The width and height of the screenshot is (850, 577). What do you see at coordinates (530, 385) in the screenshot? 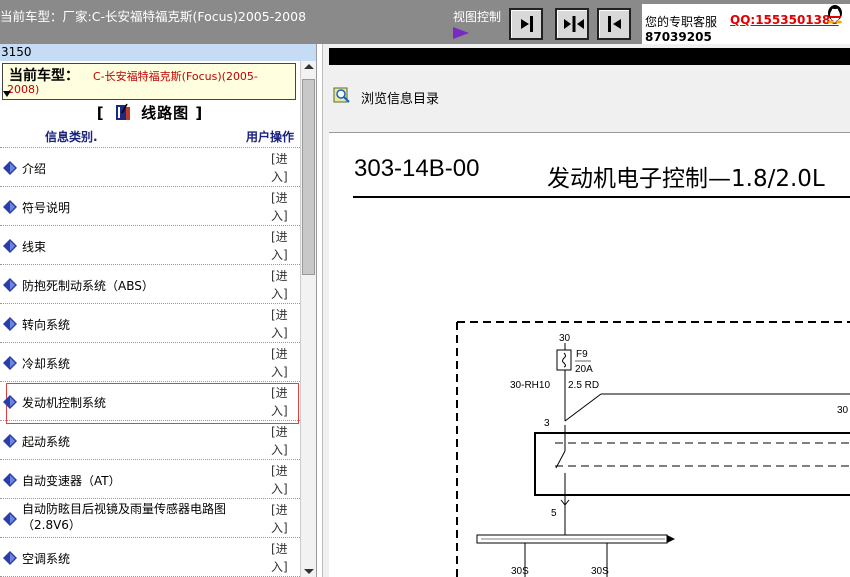
I see `wire-id-label: 30-RH10` at bounding box center [530, 385].